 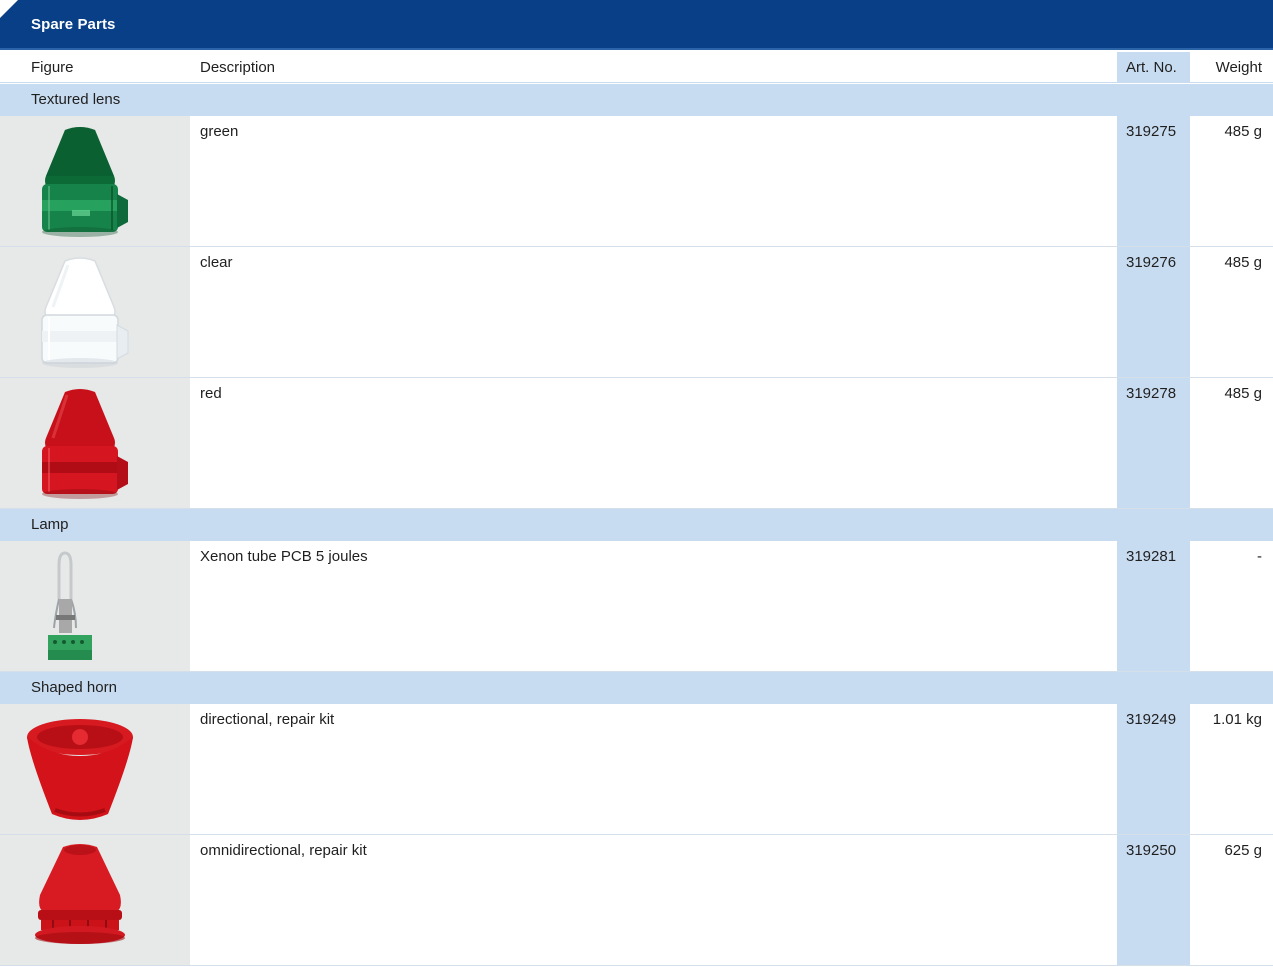 I want to click on group-row-lamp: Lamp, so click(x=636, y=525).